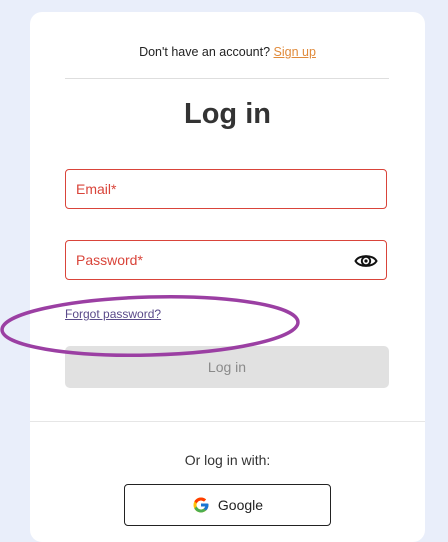 The height and width of the screenshot is (542, 448). Describe the element at coordinates (109, 260) in the screenshot. I see `password-label: Password*` at that location.